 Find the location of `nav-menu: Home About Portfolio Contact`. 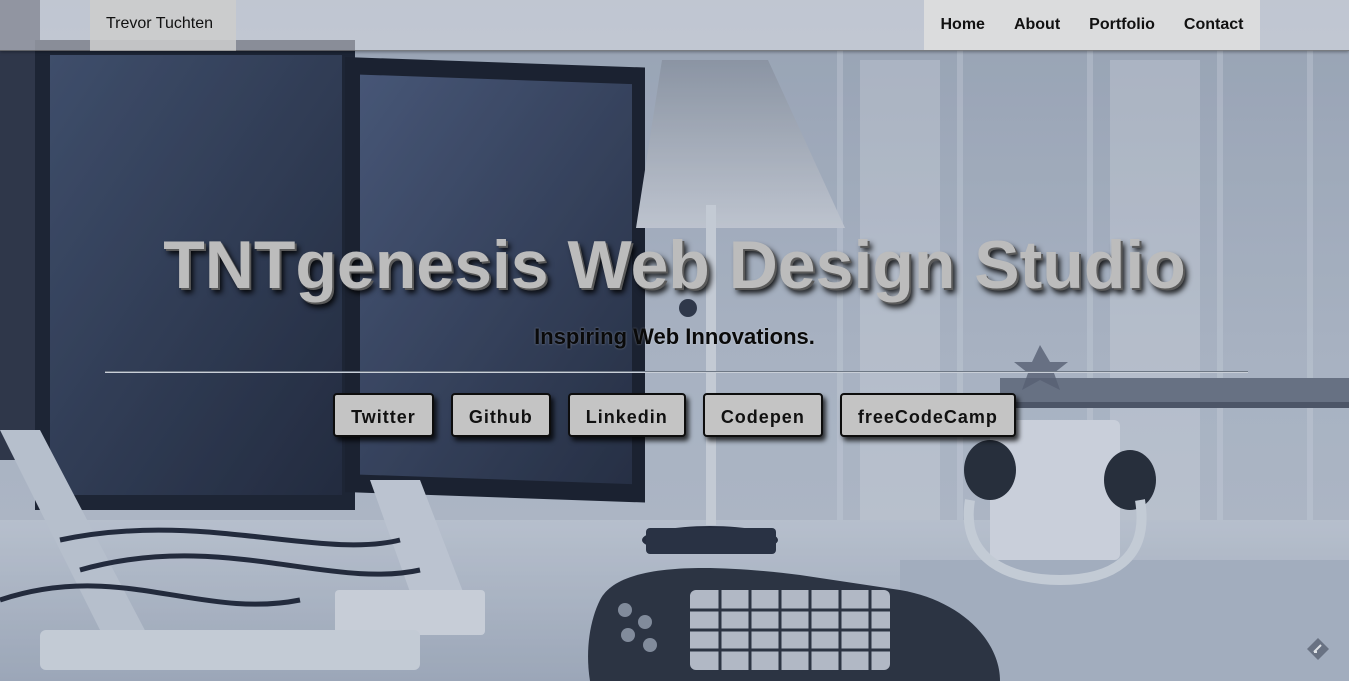

nav-menu: Home About Portfolio Contact is located at coordinates (1092, 25).